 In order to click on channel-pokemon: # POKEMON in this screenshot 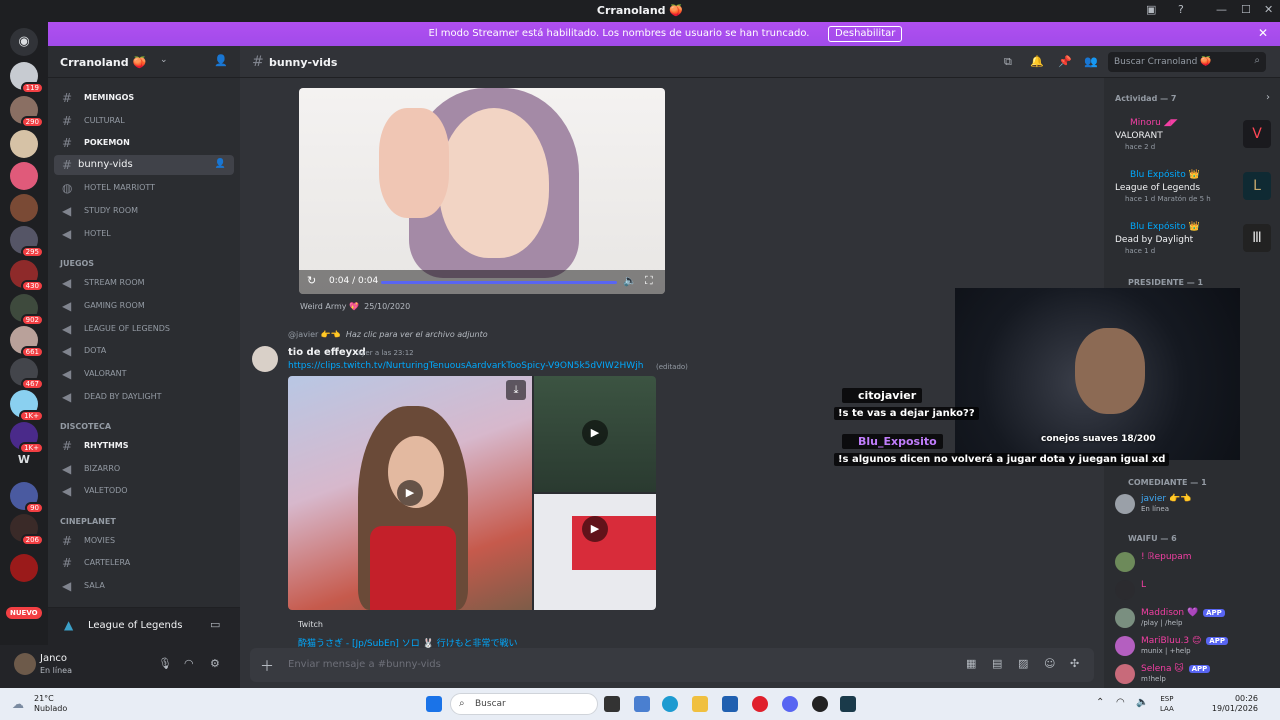, I will do `click(144, 143)`.